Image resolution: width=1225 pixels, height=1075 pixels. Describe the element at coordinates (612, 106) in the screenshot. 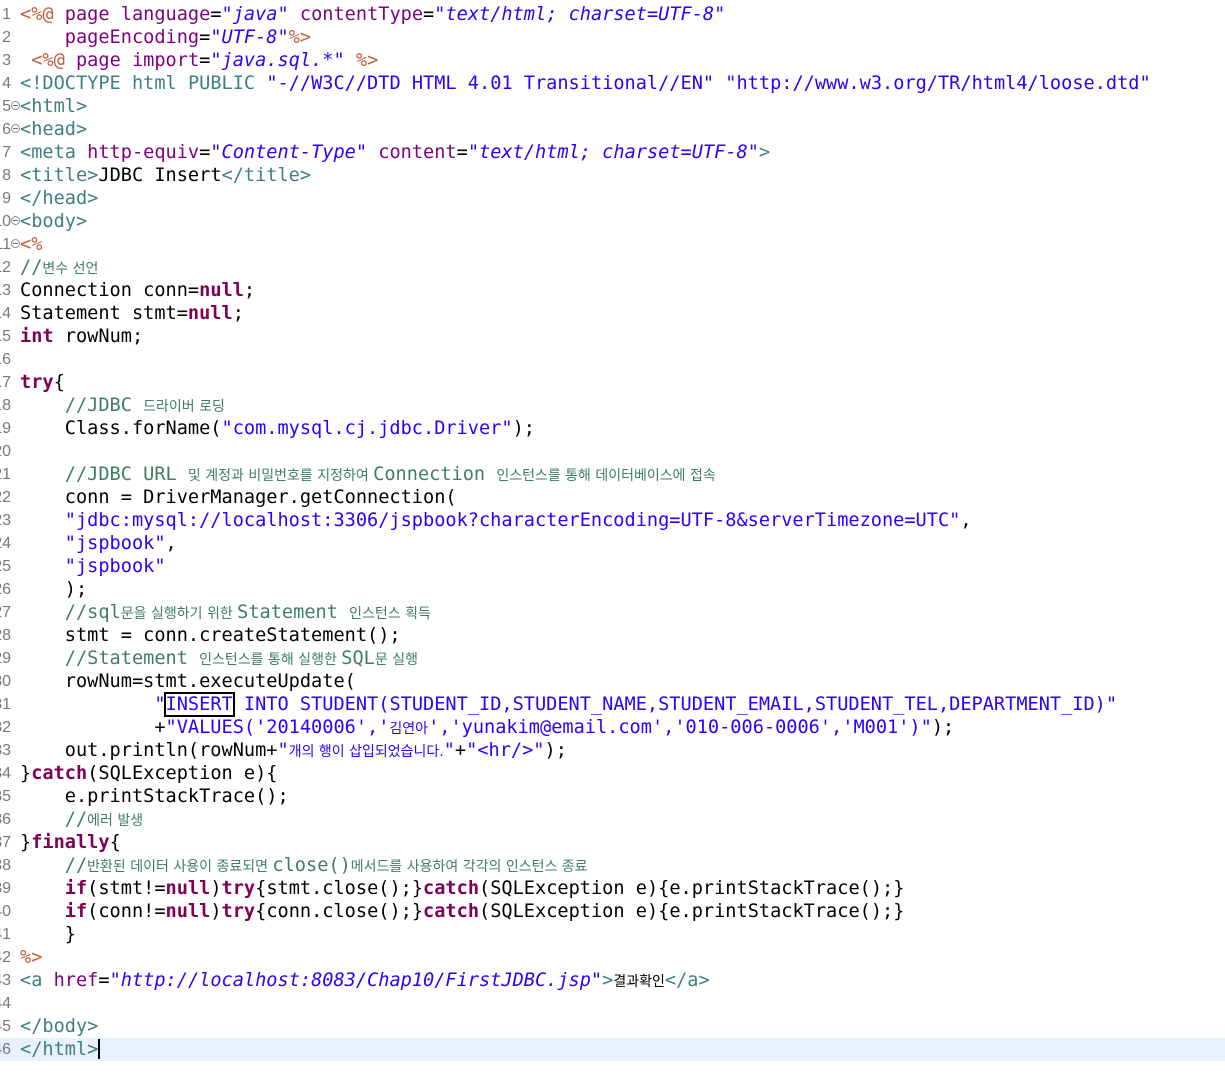

I see `code-line: 5 <html>` at that location.